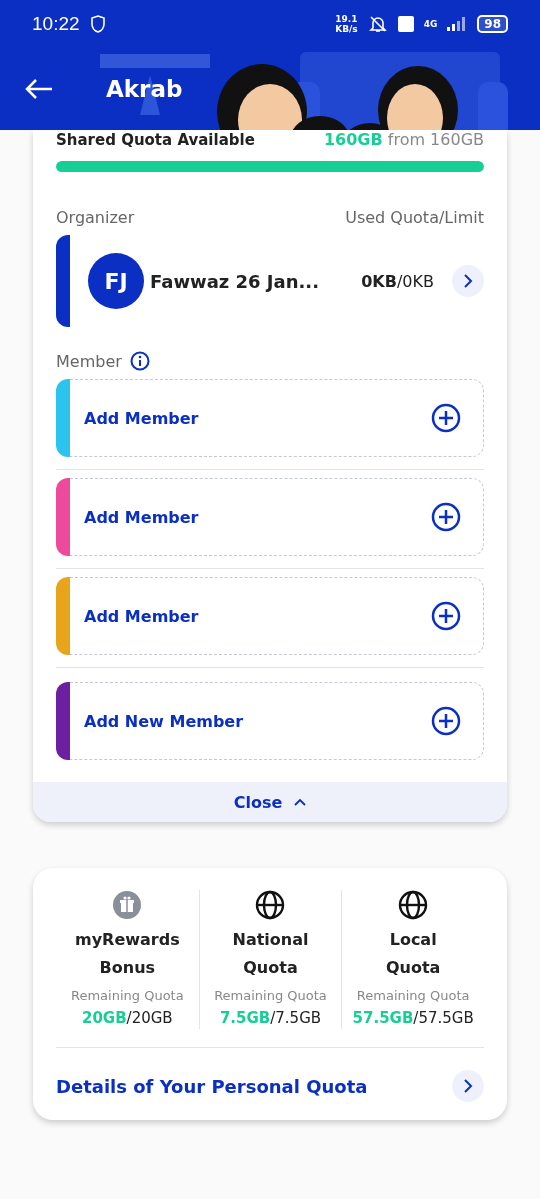 This screenshot has width=540, height=1199. I want to click on chevron-up-icon, so click(300, 802).